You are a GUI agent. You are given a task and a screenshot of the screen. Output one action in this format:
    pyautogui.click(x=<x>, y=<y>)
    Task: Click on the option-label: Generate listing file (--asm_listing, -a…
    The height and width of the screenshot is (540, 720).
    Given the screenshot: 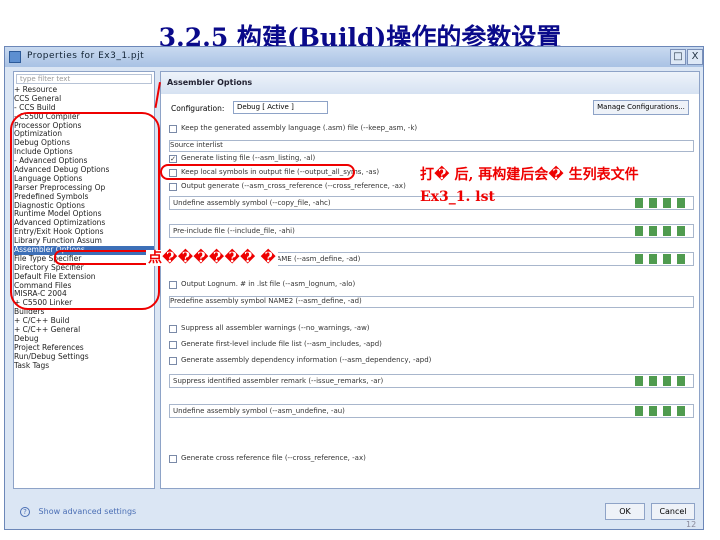 What is the action you would take?
    pyautogui.click(x=248, y=158)
    